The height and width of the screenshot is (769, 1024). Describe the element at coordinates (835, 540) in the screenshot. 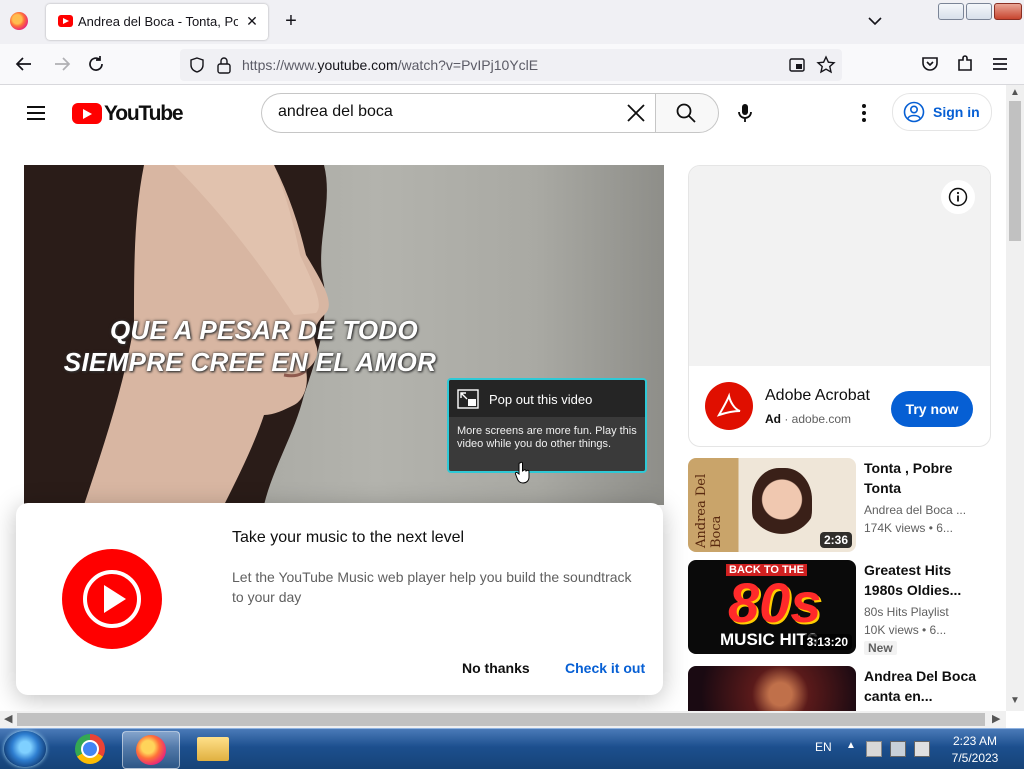

I see `video-duration-badge: 2:36` at that location.